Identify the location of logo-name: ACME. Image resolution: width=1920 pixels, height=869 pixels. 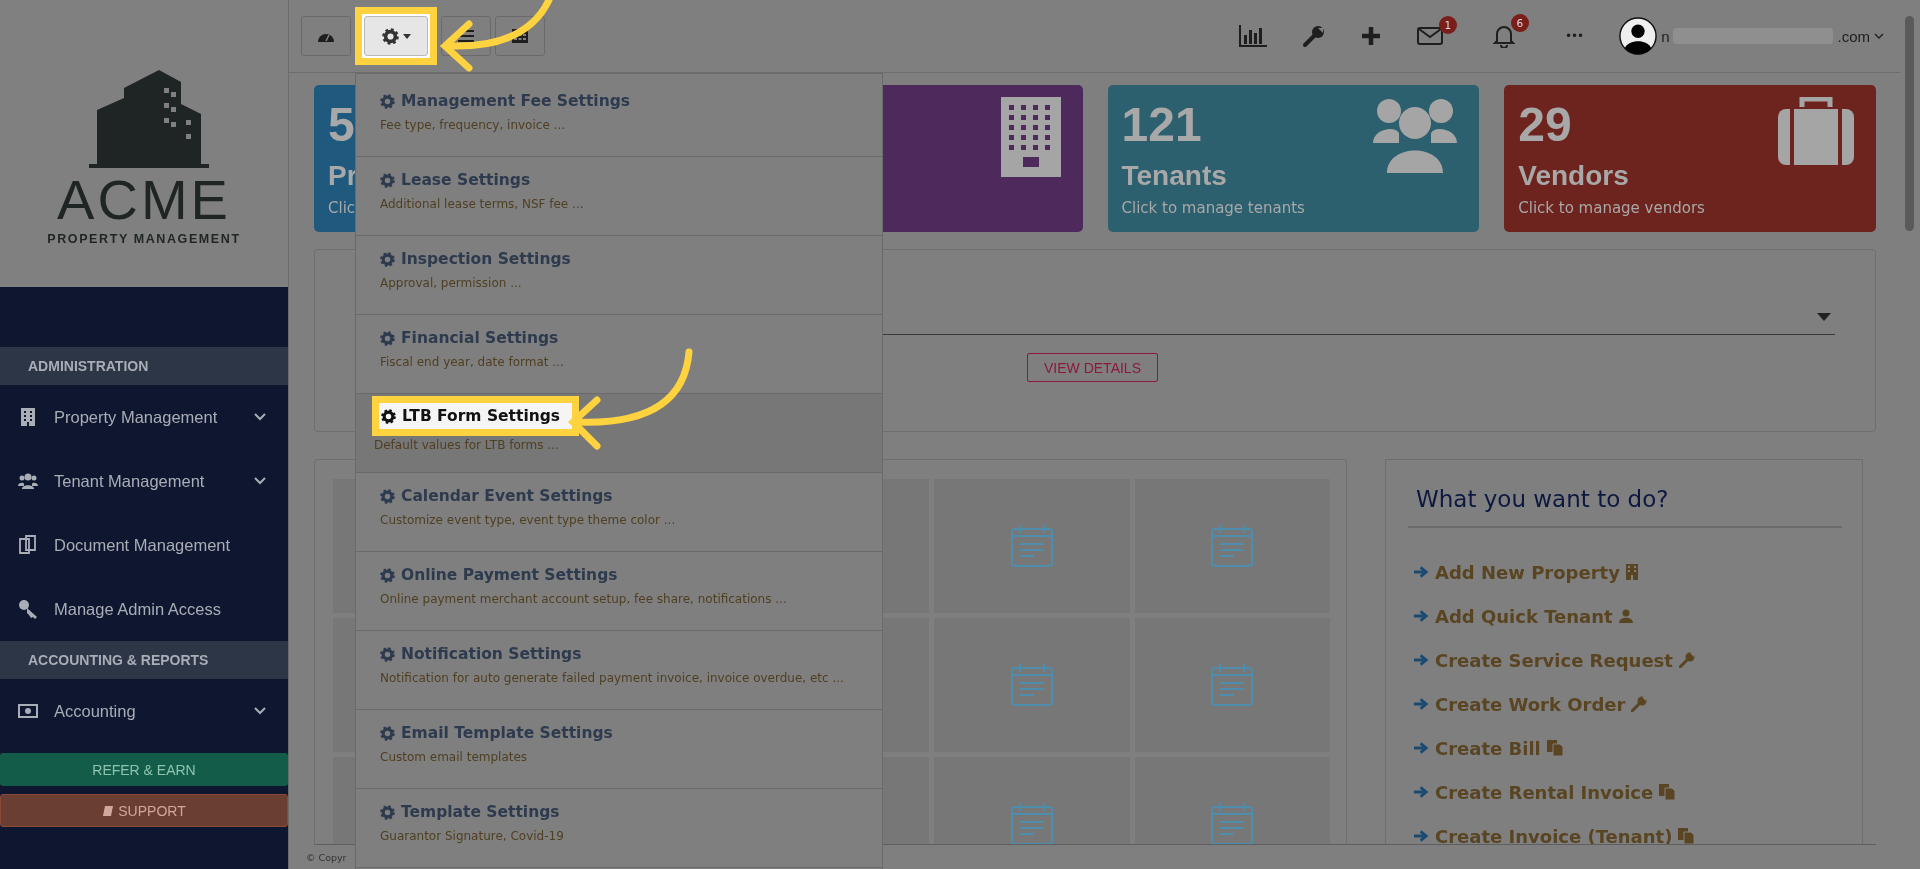
(144, 199).